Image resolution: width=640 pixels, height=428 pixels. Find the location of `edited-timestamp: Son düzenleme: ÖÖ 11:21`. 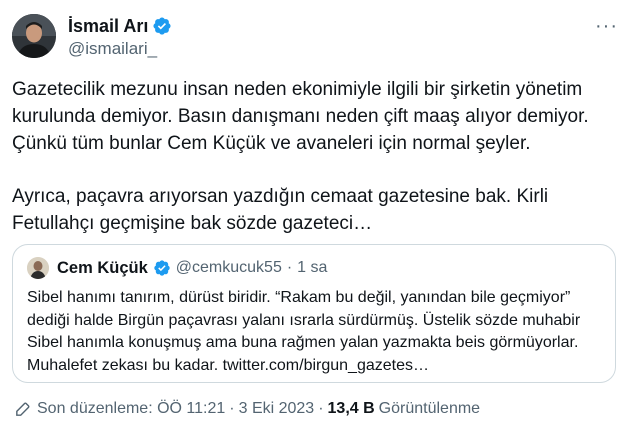

edited-timestamp: Son düzenleme: ÖÖ 11:21 is located at coordinates (131, 409).